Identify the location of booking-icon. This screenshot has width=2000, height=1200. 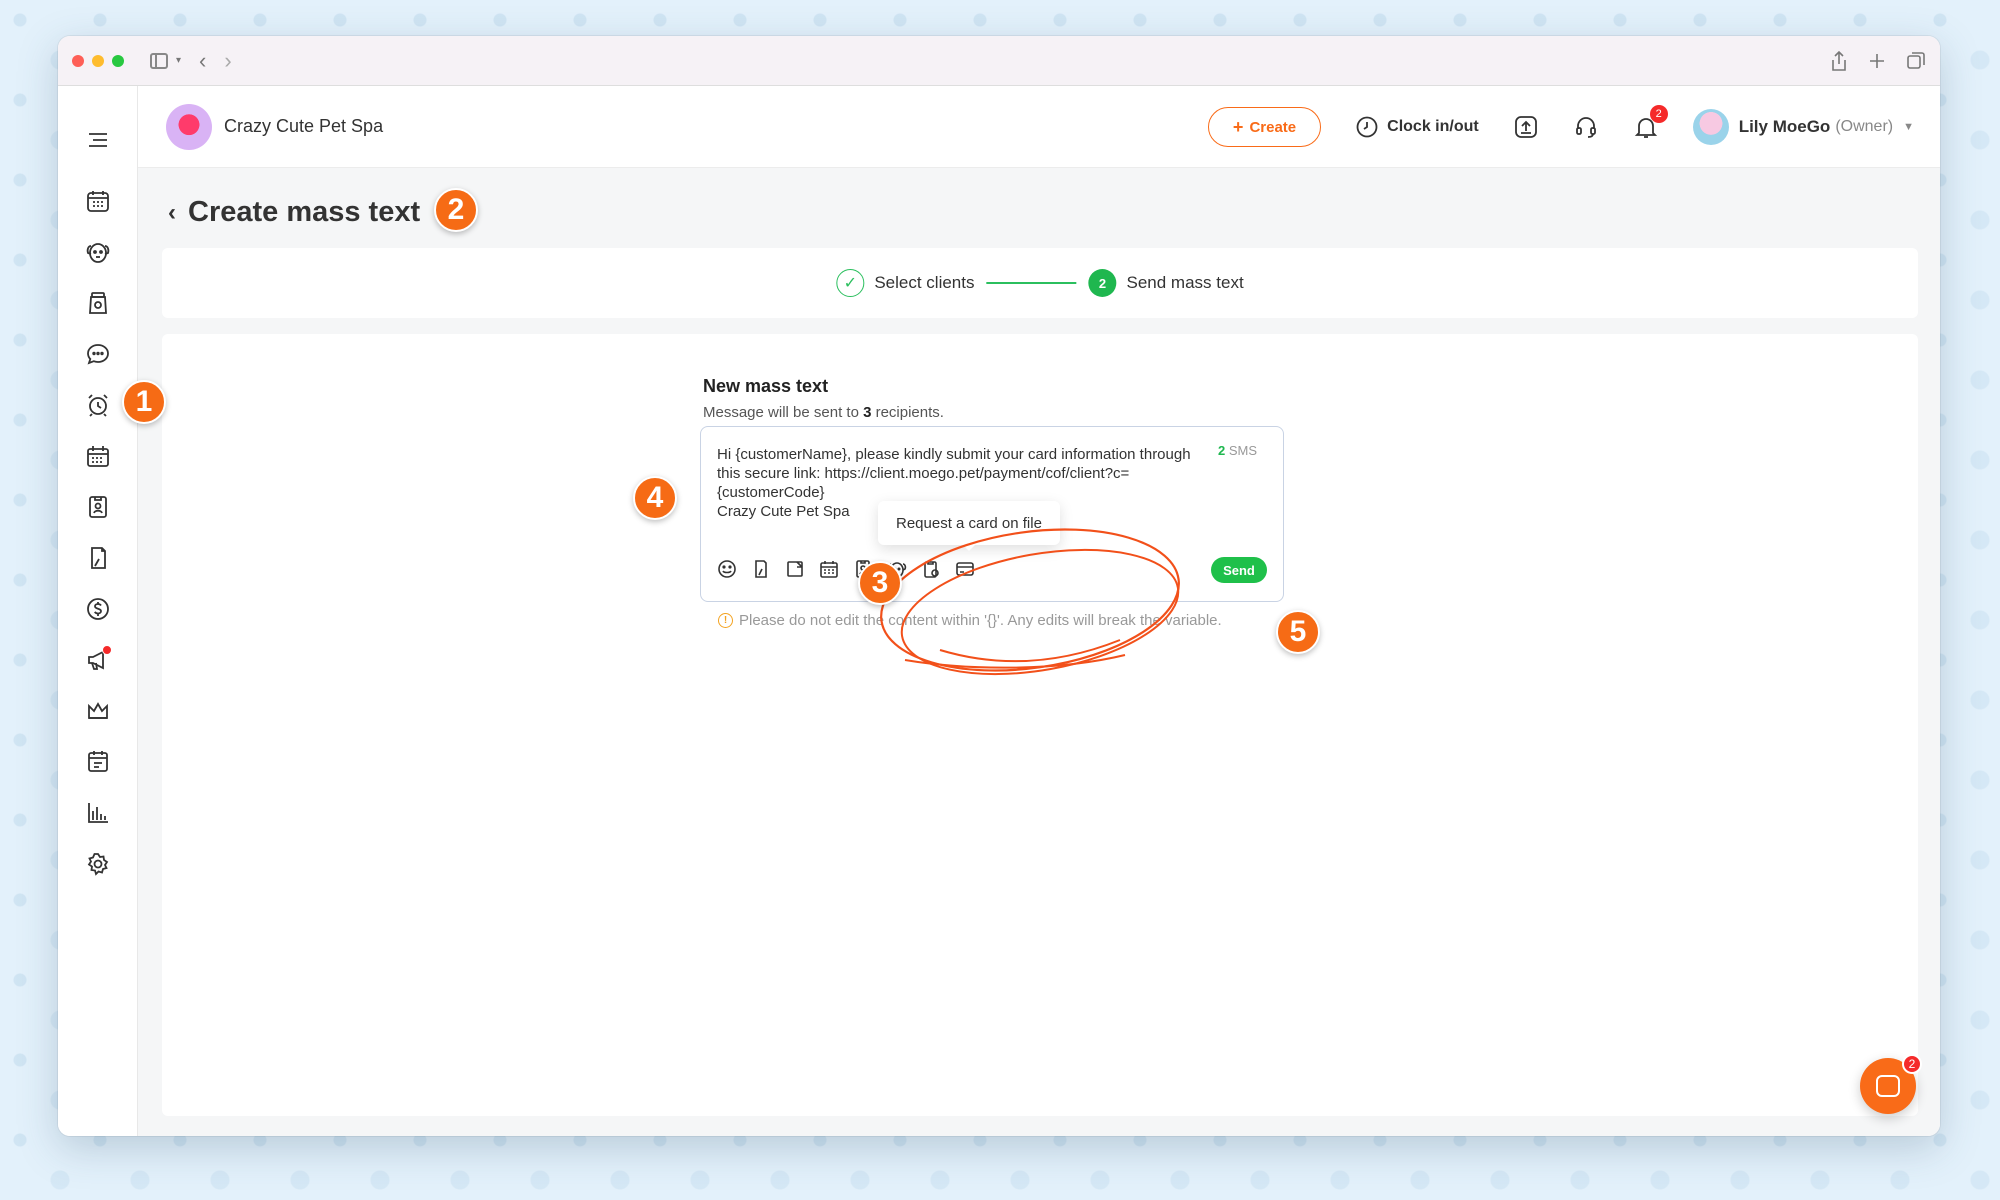
(98, 456).